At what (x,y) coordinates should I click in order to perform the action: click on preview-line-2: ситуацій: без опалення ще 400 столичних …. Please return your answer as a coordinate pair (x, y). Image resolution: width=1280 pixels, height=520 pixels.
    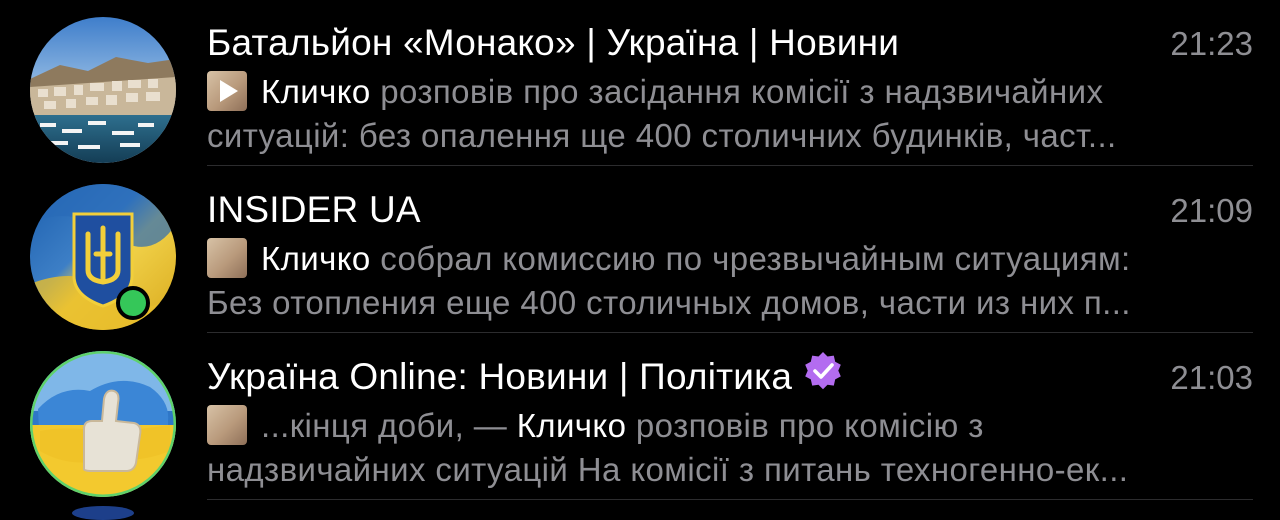
    Looking at the image, I should click on (662, 135).